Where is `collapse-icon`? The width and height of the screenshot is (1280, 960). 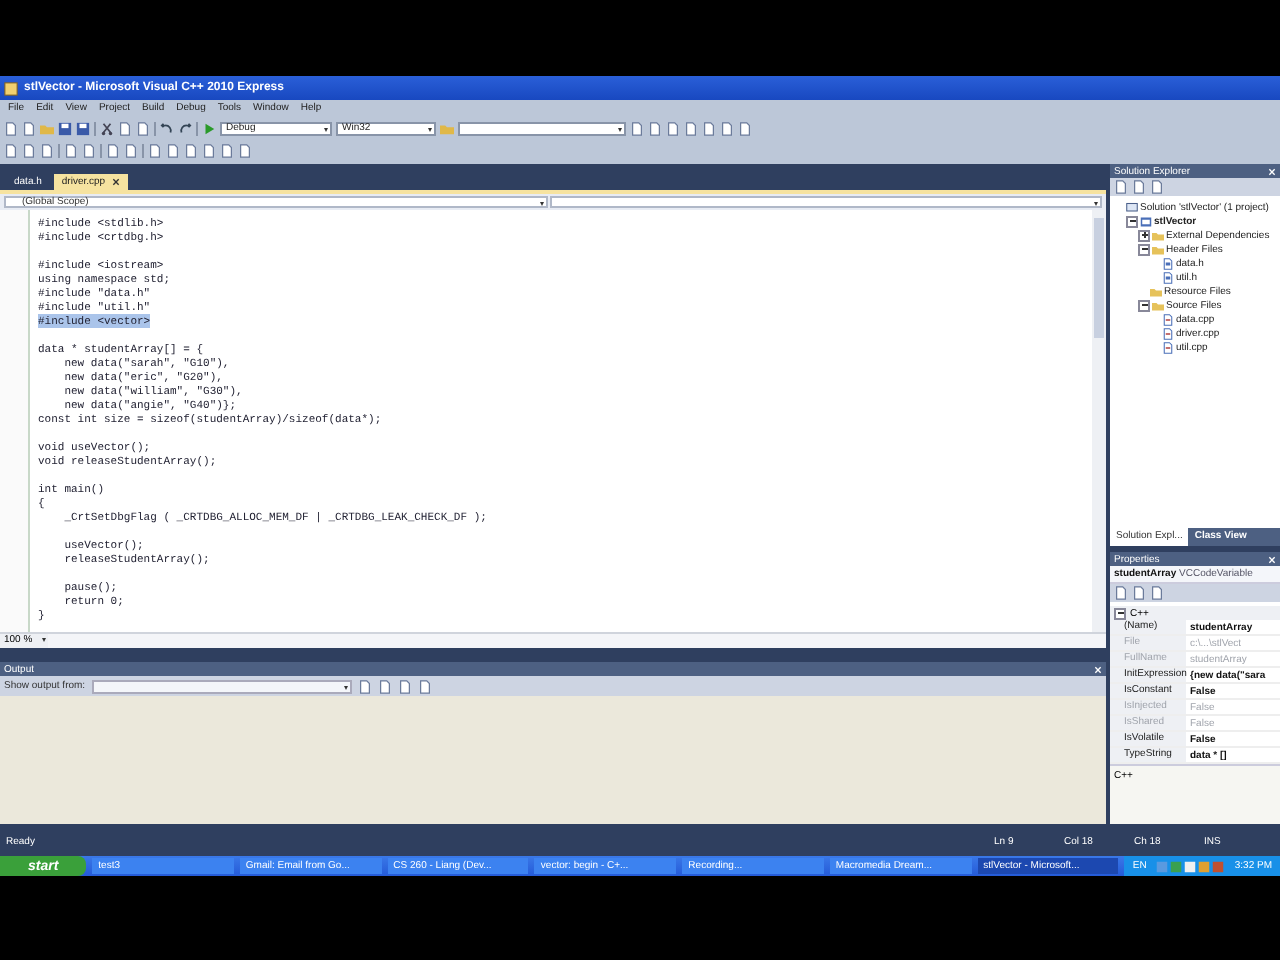 collapse-icon is located at coordinates (1120, 613).